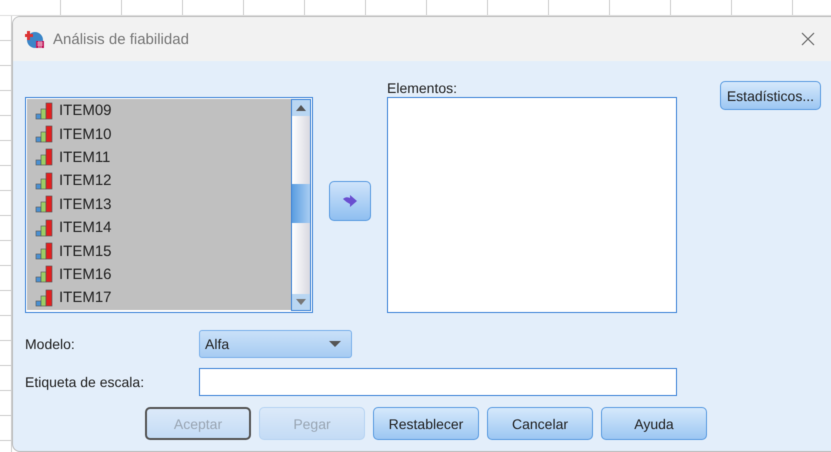  I want to click on variable-item: ITEM13, so click(159, 204).